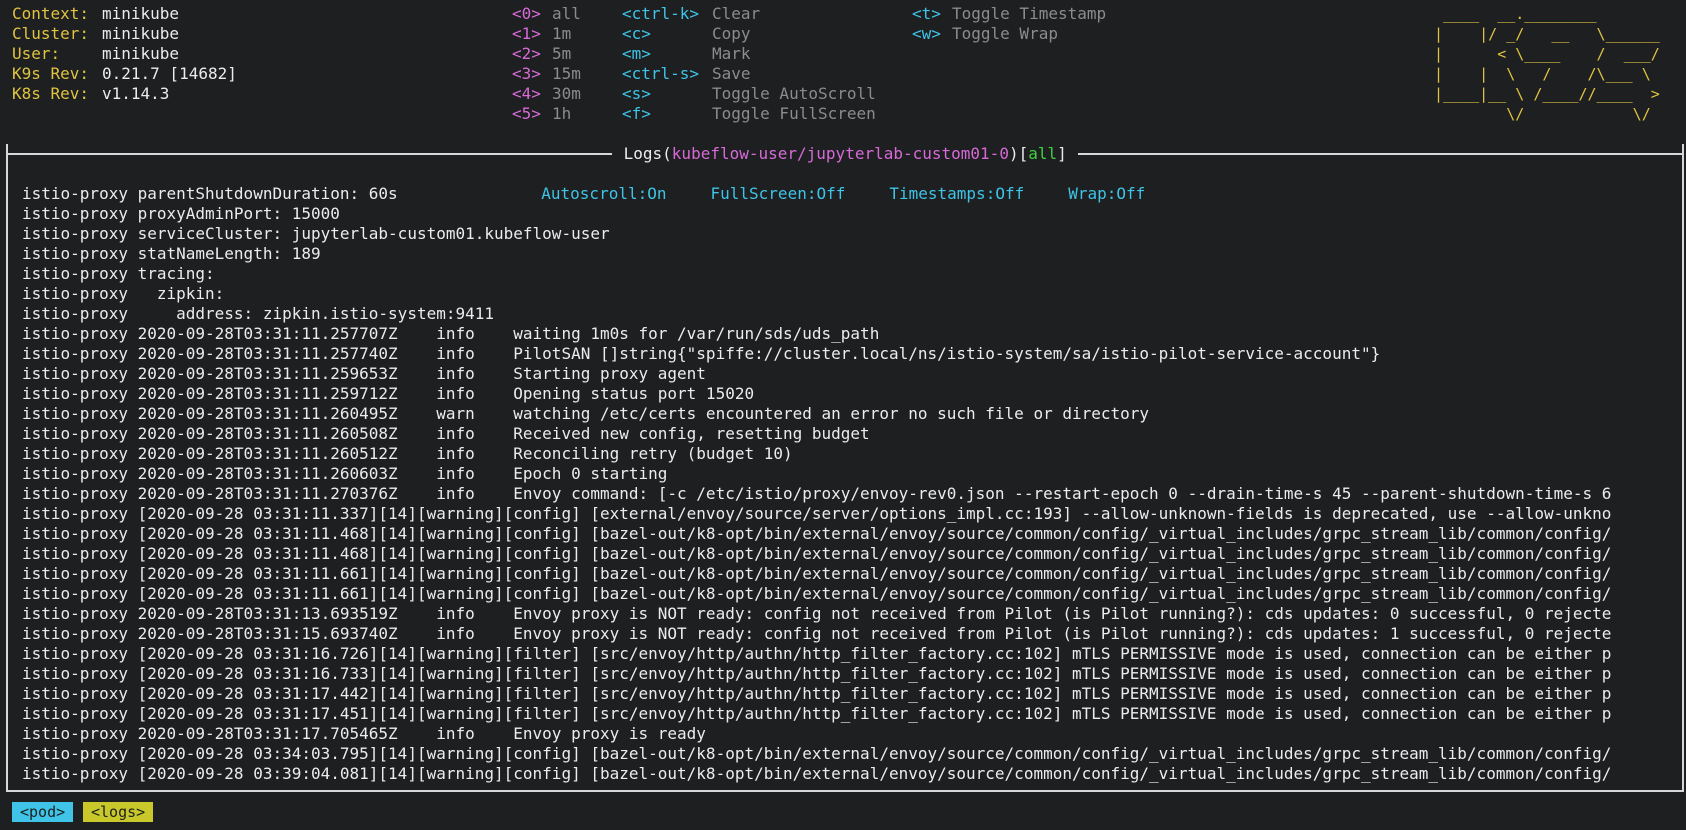 The height and width of the screenshot is (830, 1686). What do you see at coordinates (309, 154) in the screenshot?
I see `frame-top-border-left` at bounding box center [309, 154].